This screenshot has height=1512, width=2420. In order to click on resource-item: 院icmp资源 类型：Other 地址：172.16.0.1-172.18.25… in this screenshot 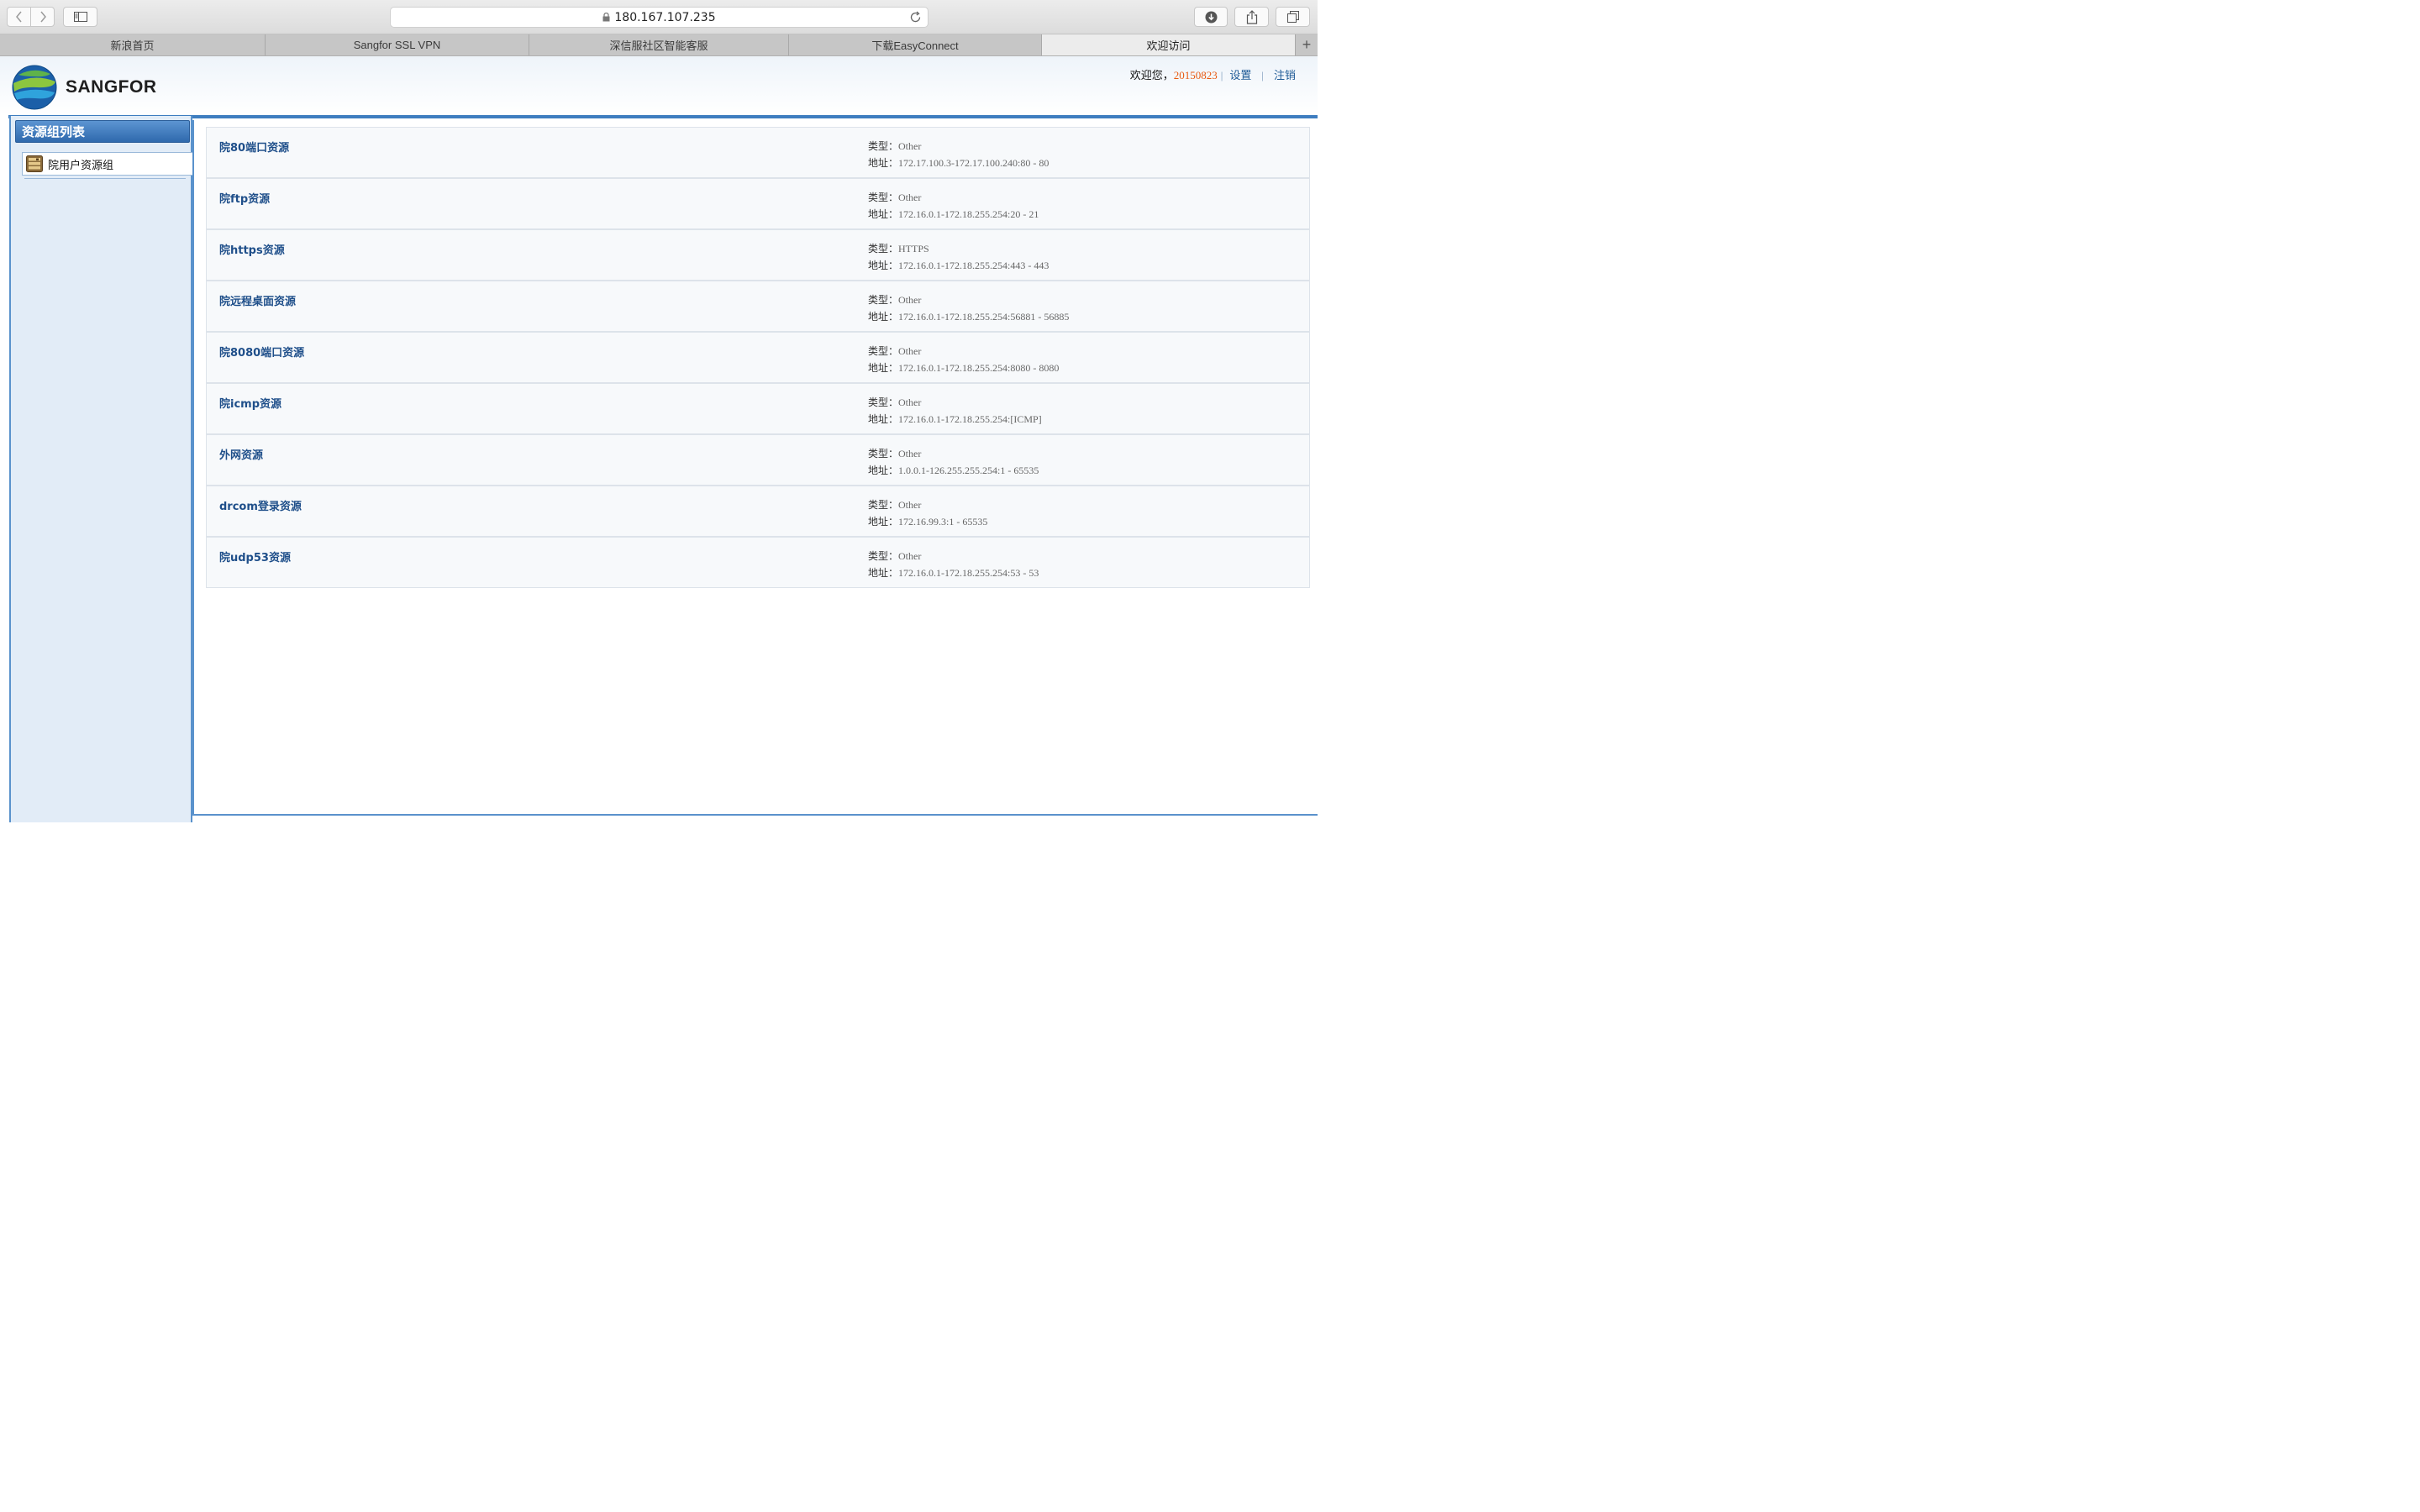, I will do `click(758, 408)`.